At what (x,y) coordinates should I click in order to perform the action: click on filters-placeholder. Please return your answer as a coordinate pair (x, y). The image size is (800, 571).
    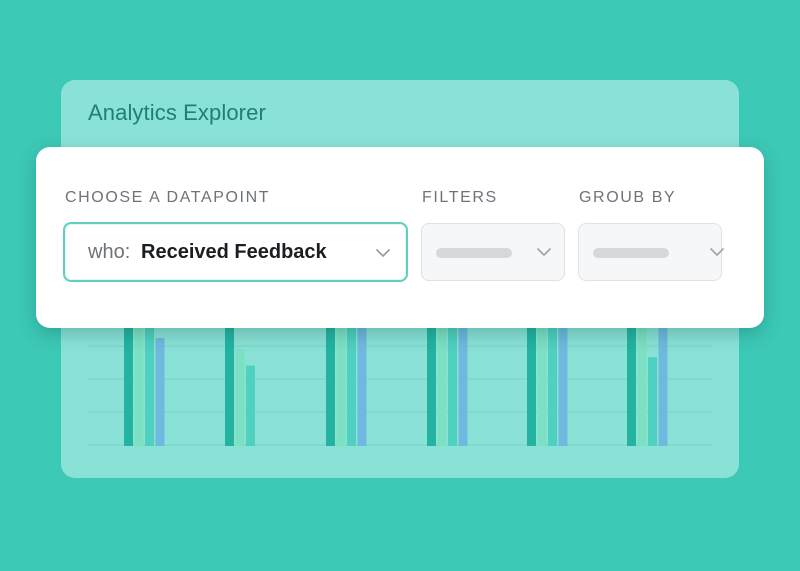
    Looking at the image, I should click on (474, 253).